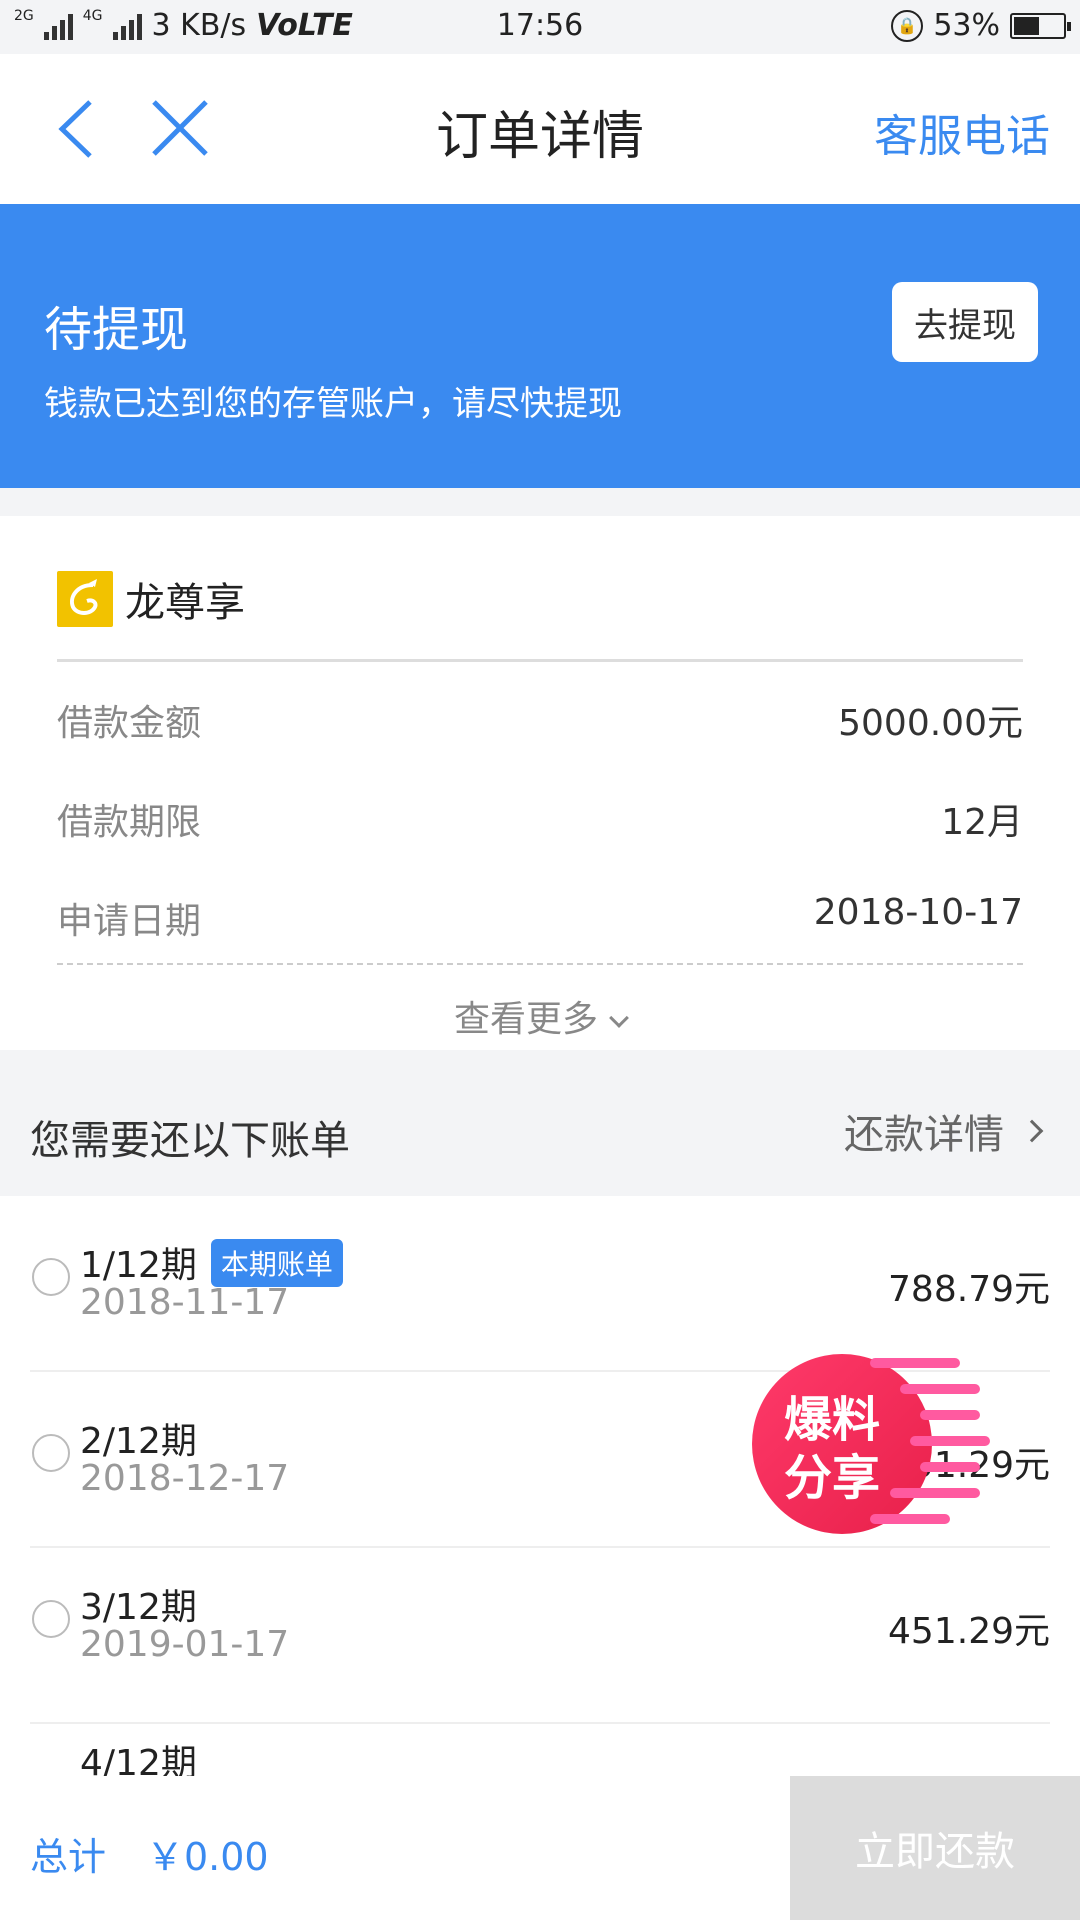  Describe the element at coordinates (276, 1263) in the screenshot. I see `current-bill-badge: 本期账单` at that location.